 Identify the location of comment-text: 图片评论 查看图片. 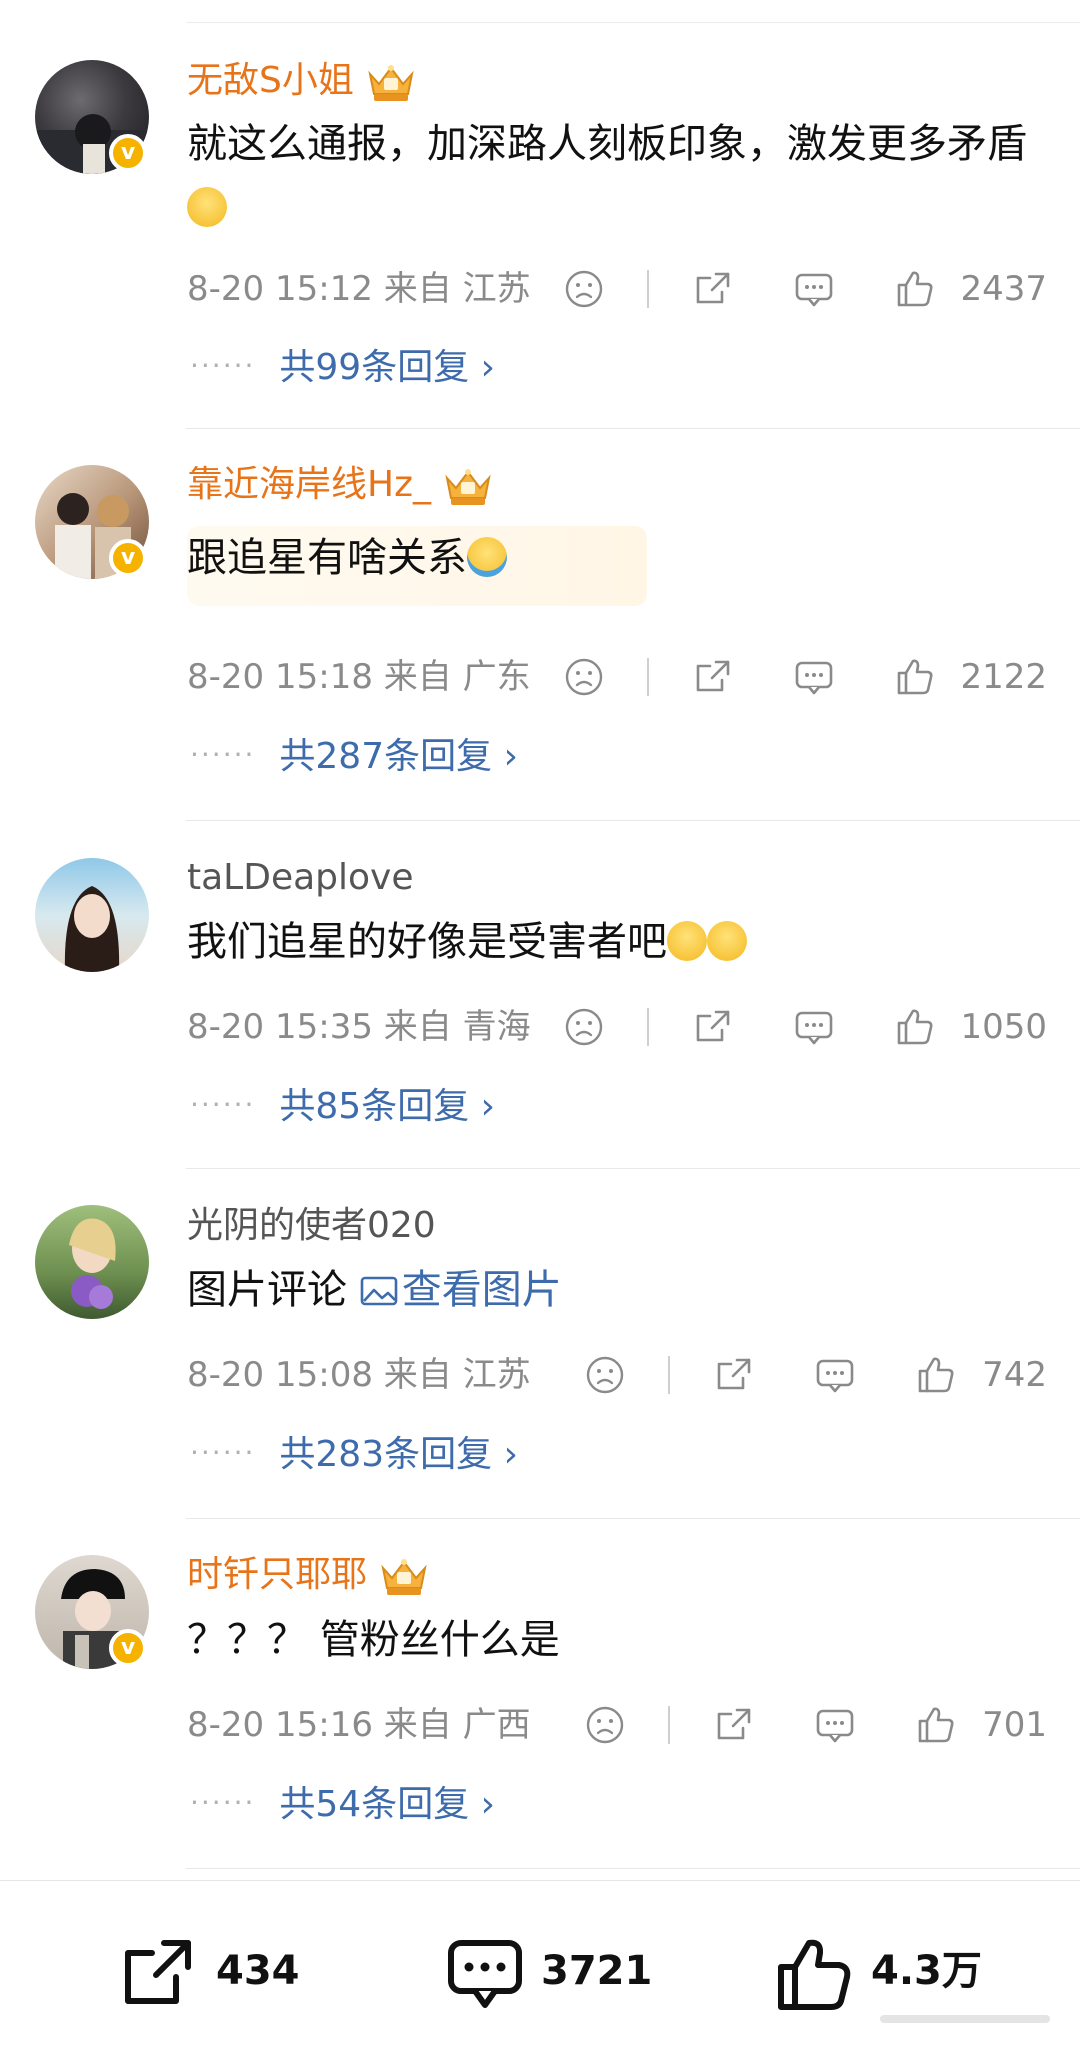
(374, 1290).